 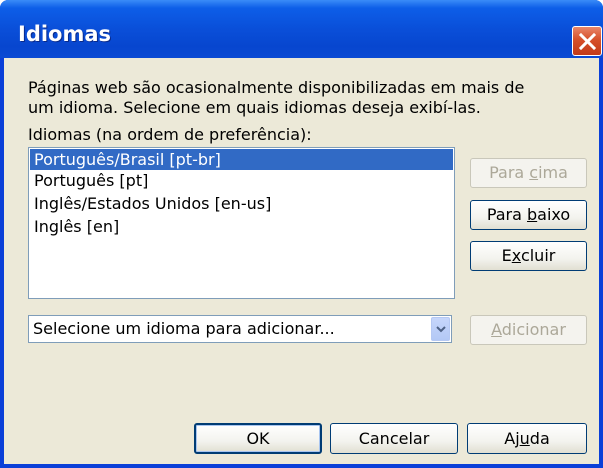 I want to click on remove-label-start: E, so click(x=506, y=255).